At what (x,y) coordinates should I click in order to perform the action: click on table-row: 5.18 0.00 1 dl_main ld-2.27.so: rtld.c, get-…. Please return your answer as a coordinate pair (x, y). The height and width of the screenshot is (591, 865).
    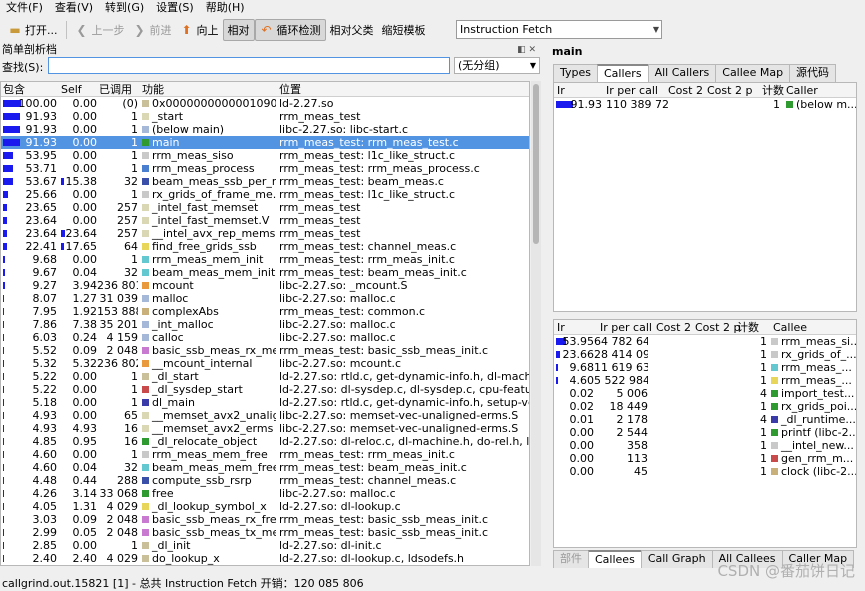
    Looking at the image, I should click on (265, 402).